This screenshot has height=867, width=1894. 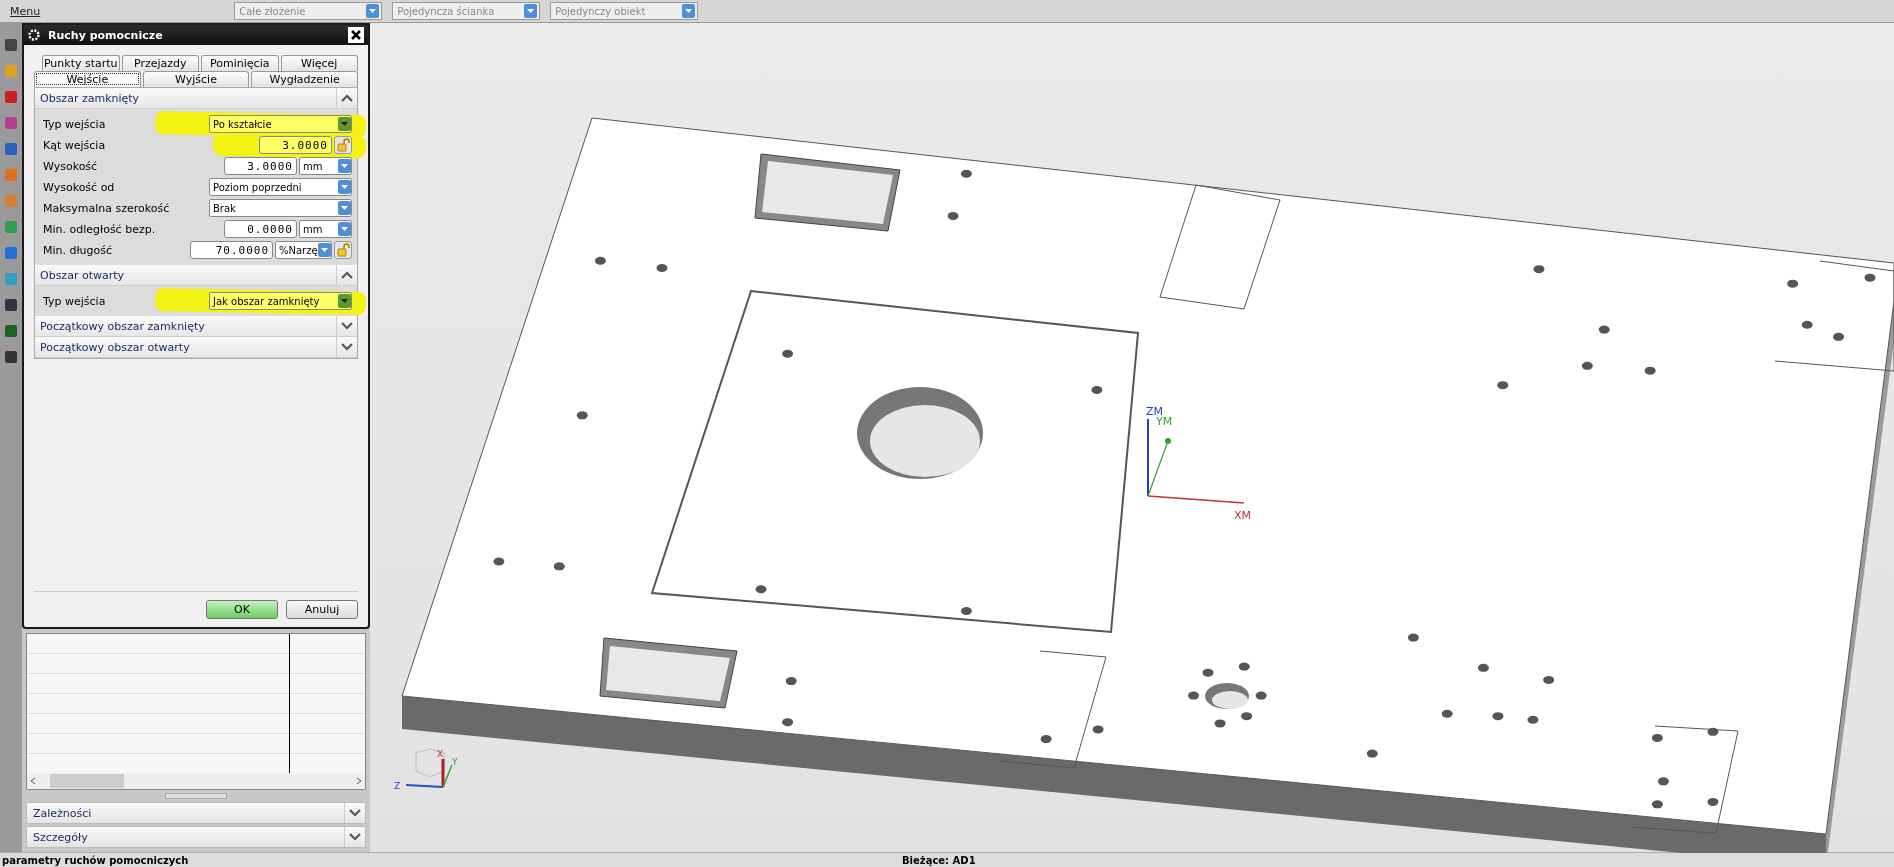 I want to click on unit-dropdown: %Narzę, so click(x=303, y=250).